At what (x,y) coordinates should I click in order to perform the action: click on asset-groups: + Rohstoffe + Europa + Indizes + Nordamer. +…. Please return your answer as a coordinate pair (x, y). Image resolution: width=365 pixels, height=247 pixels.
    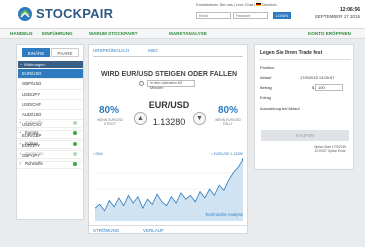
    Looking at the image, I should click on (49, 144).